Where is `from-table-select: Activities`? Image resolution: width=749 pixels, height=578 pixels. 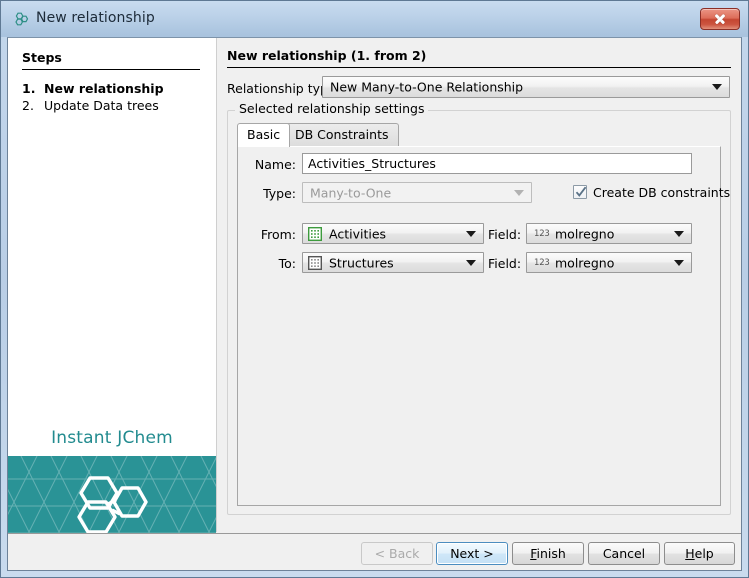
from-table-select: Activities is located at coordinates (393, 233).